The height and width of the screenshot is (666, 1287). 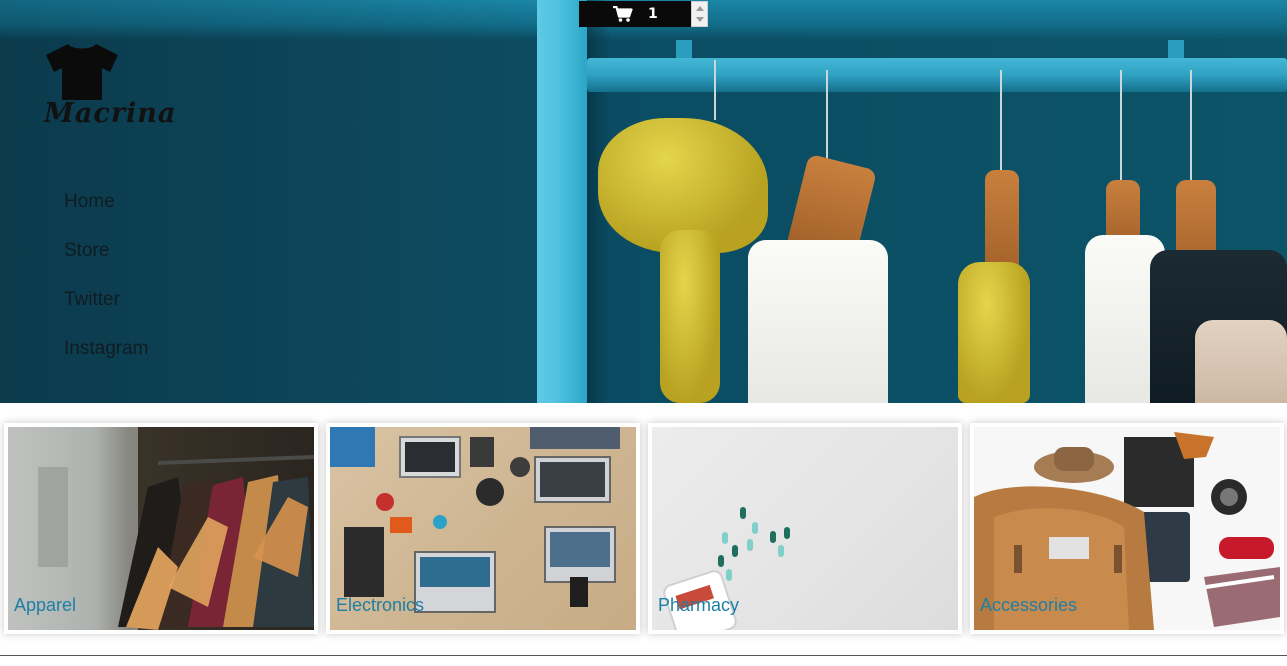 What do you see at coordinates (82, 72) in the screenshot?
I see `t-shirt-icon` at bounding box center [82, 72].